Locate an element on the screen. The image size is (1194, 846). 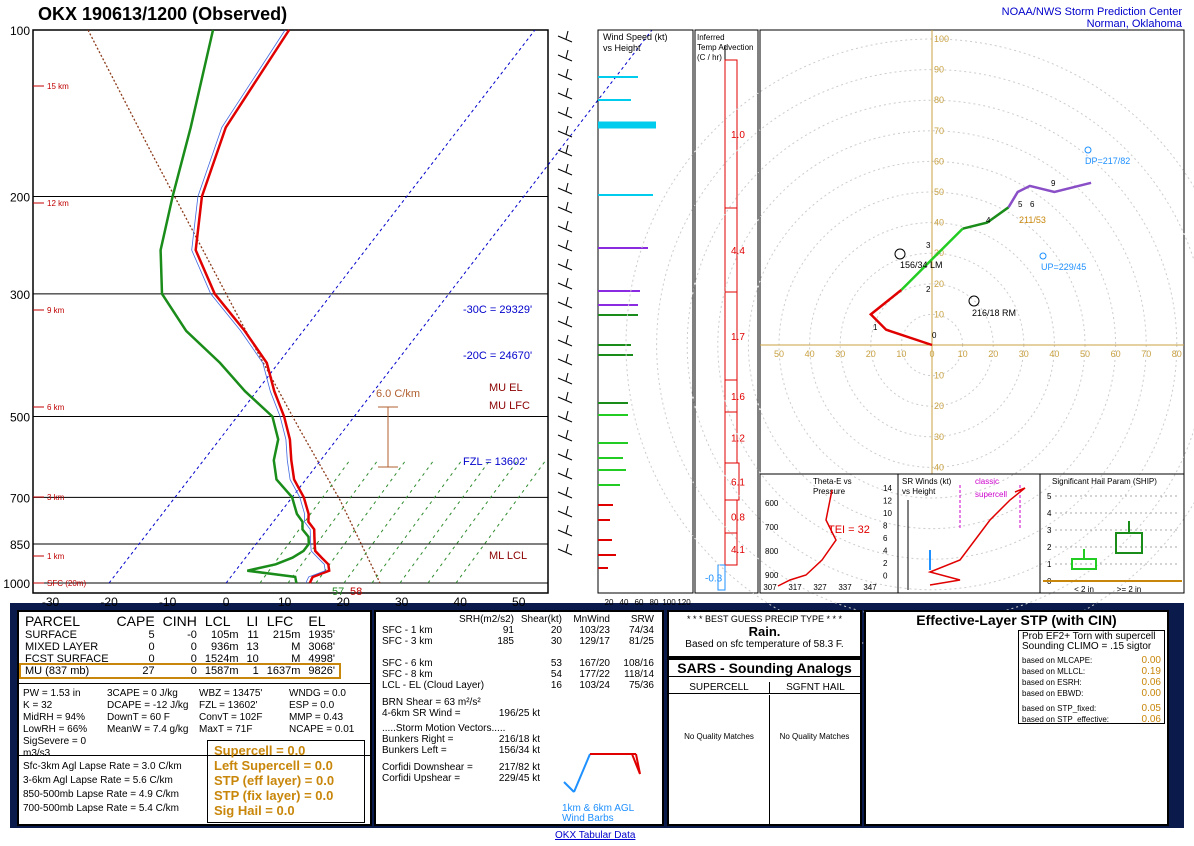
index-value: MidRH = 94% is located at coordinates (54, 717).